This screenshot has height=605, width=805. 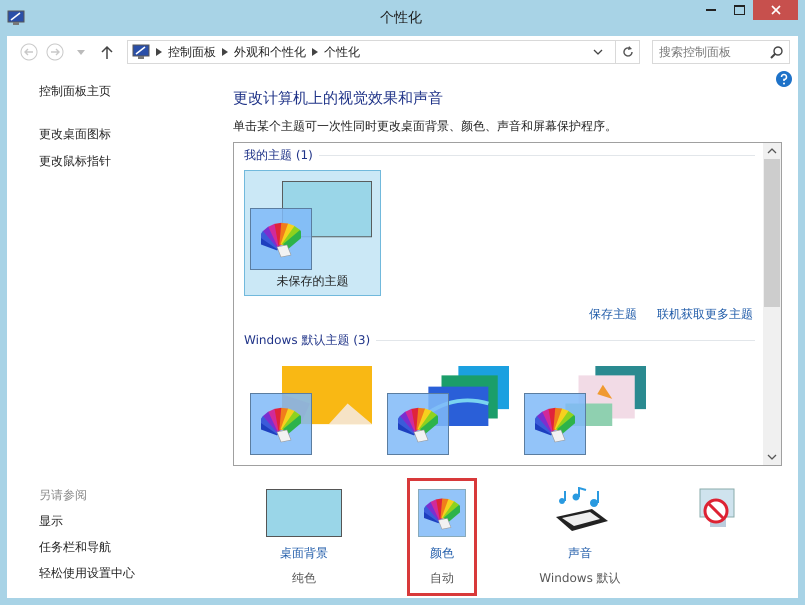 I want to click on setting-link: 颜色, so click(x=442, y=553).